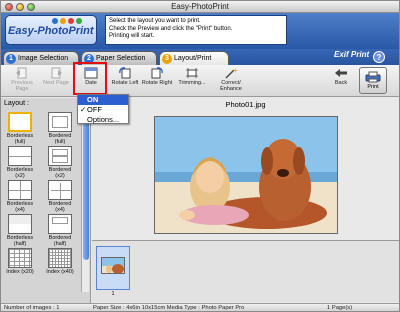 Image resolution: width=400 pixels, height=312 pixels. Describe the element at coordinates (125, 73) in the screenshot. I see `rotate-left-icon` at that location.